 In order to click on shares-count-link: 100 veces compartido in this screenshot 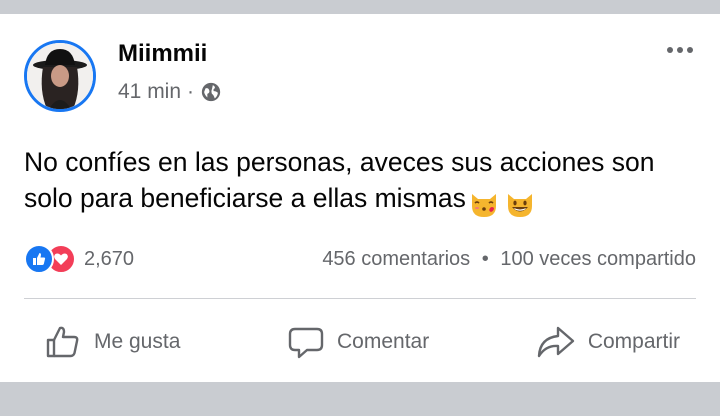, I will do `click(598, 259)`.